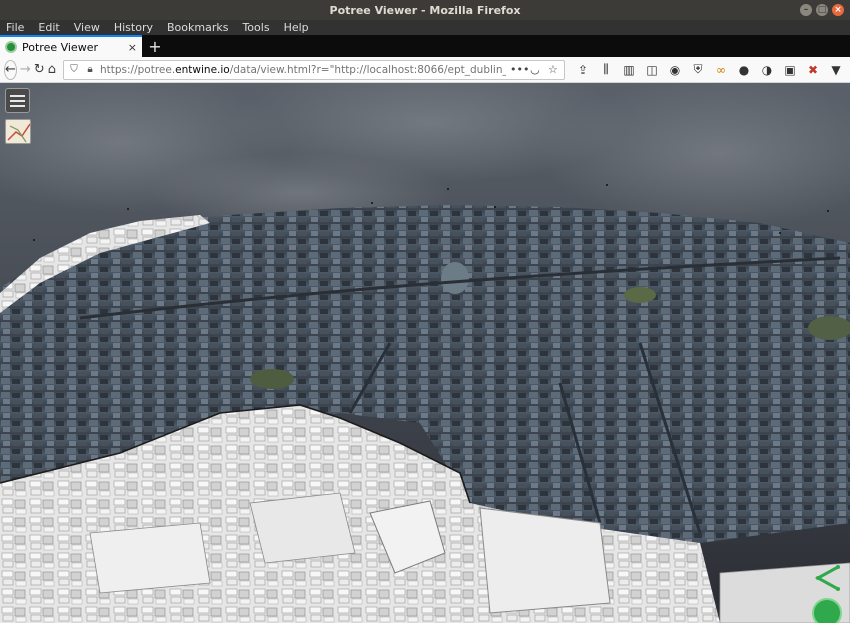 The width and height of the screenshot is (850, 623). I want to click on lock-icon: 🔒︎, so click(90, 69).